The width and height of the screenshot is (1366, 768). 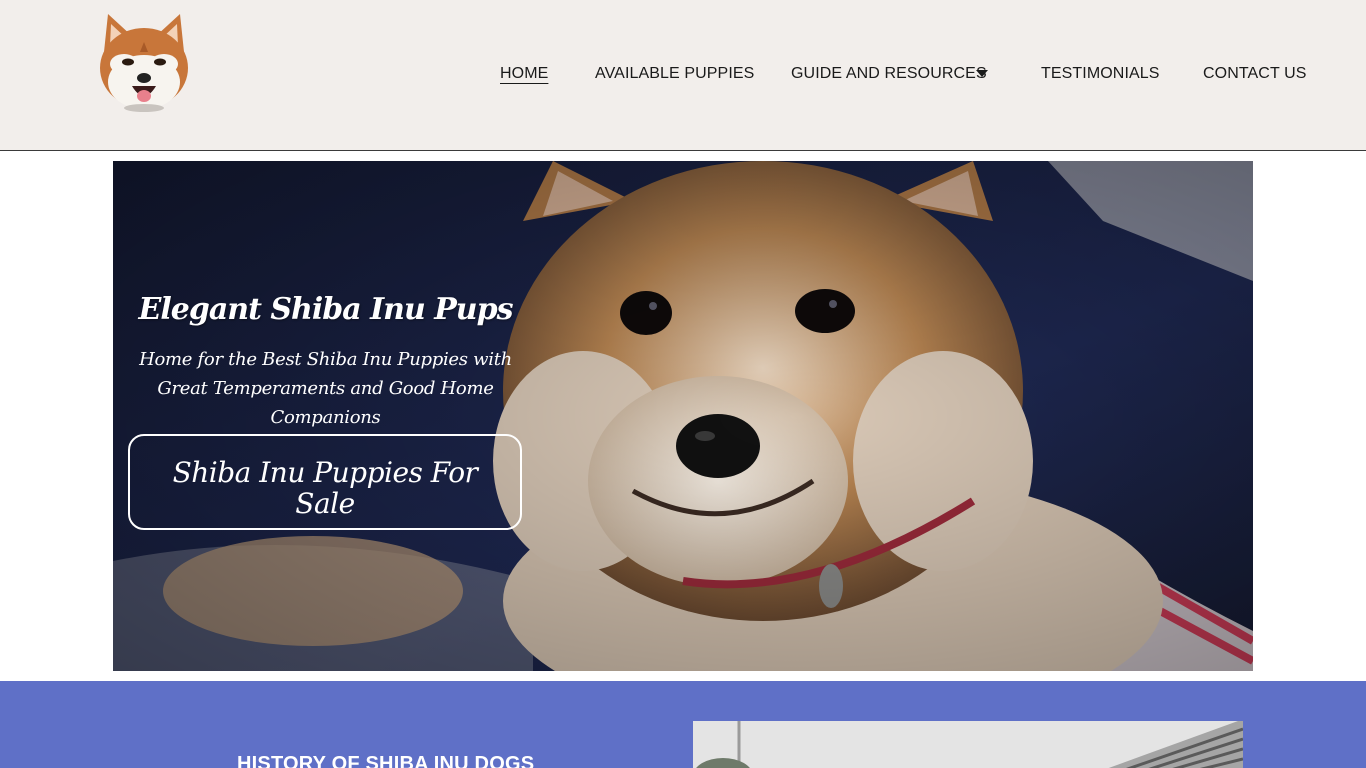 I want to click on history-photo, so click(x=968, y=744).